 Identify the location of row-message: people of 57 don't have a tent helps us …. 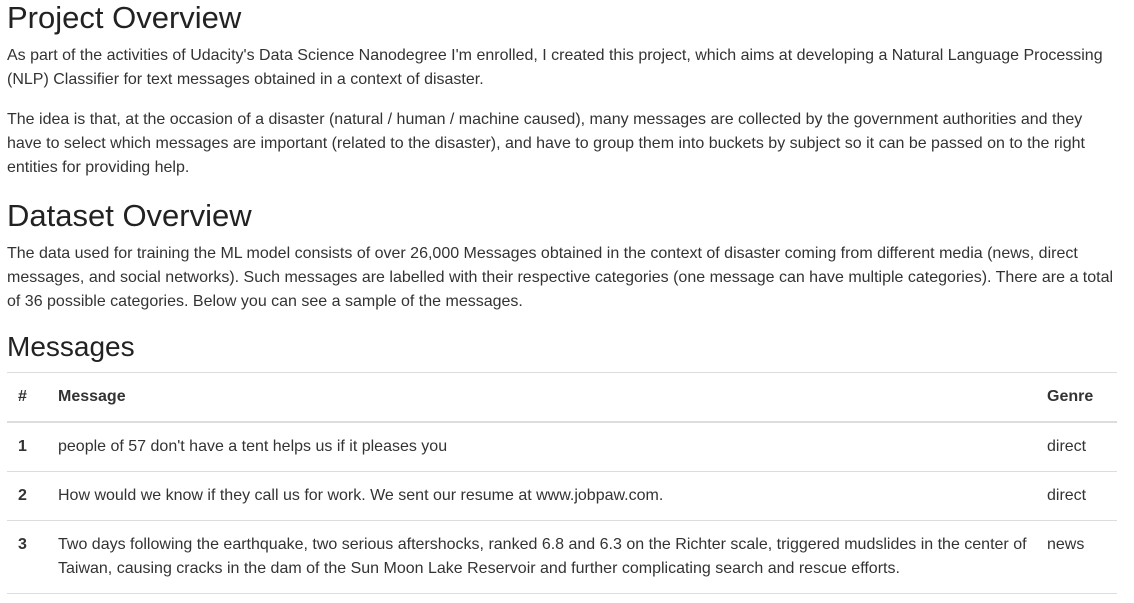
(542, 447).